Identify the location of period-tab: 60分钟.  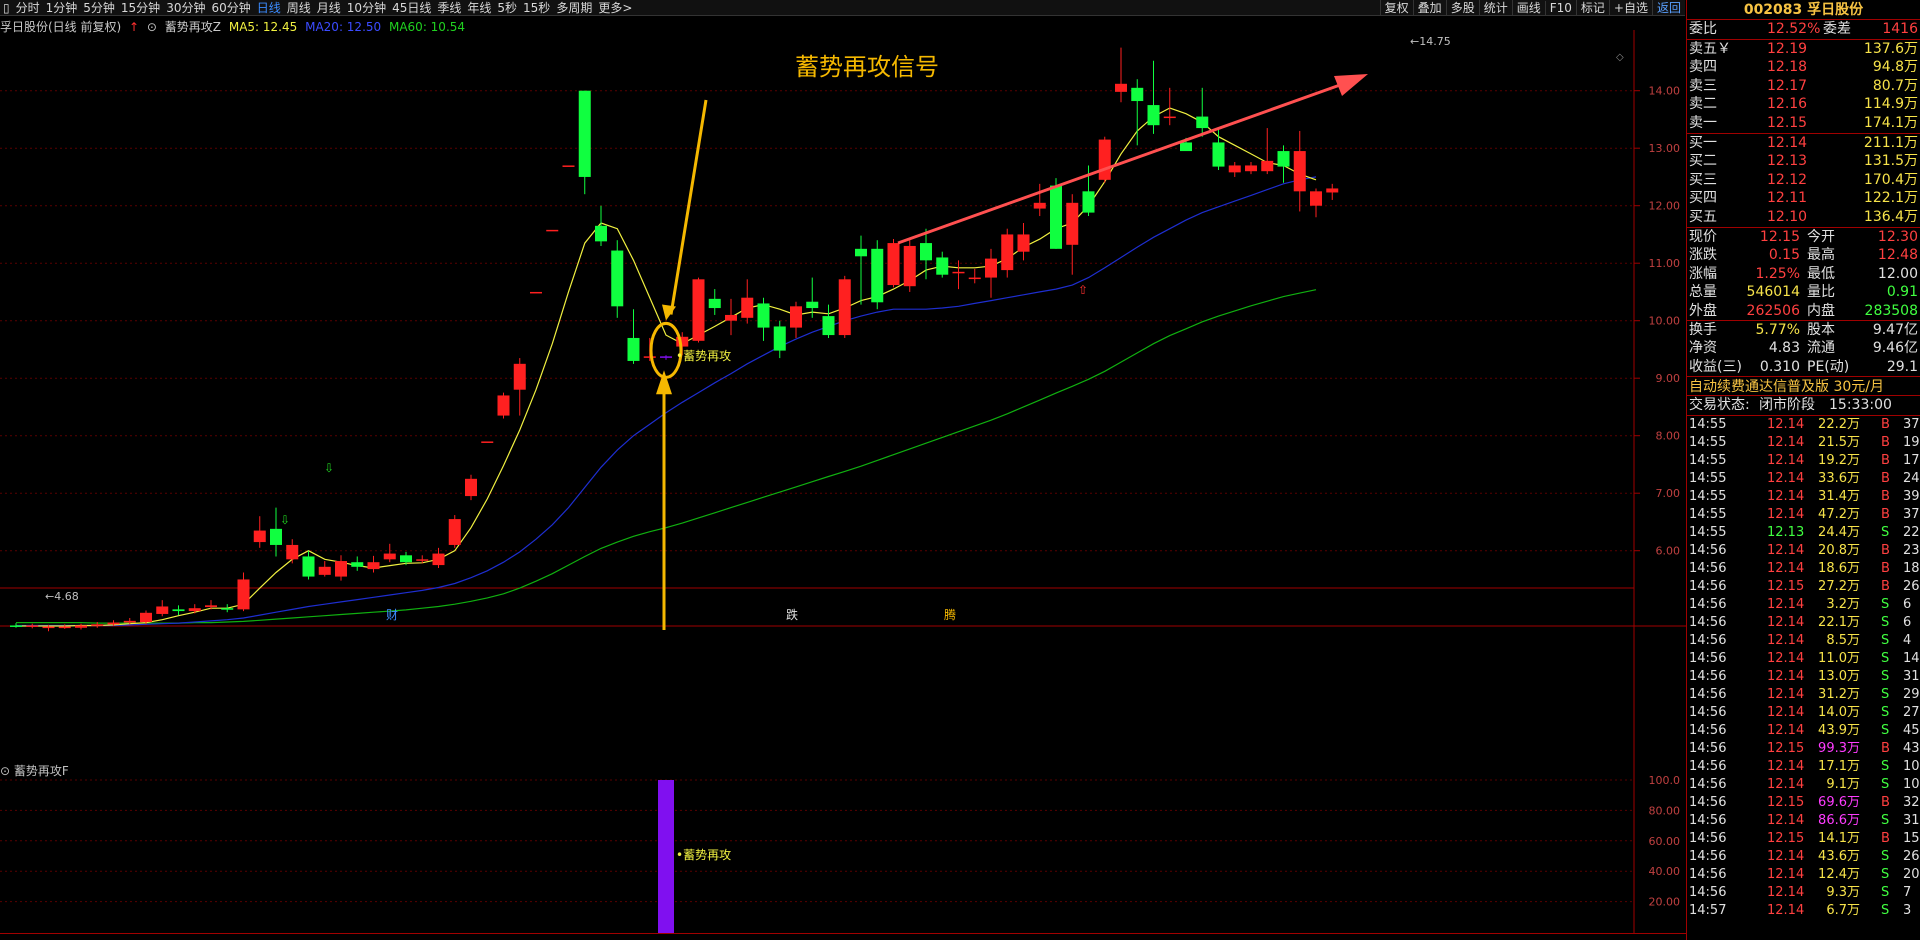
(230, 8).